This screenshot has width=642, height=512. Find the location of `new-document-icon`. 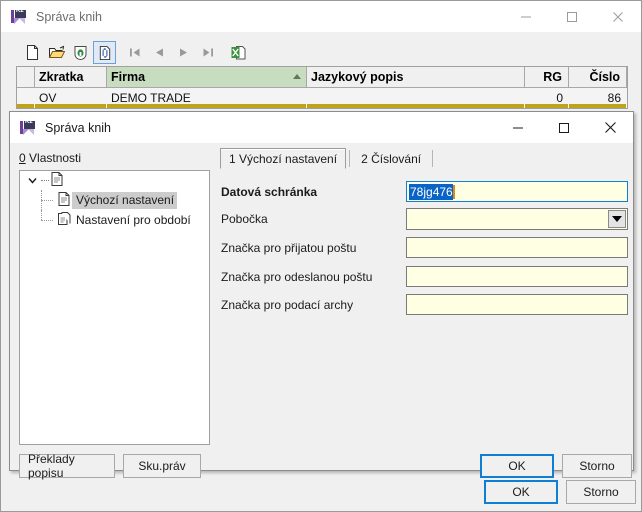

new-document-icon is located at coordinates (32, 52).